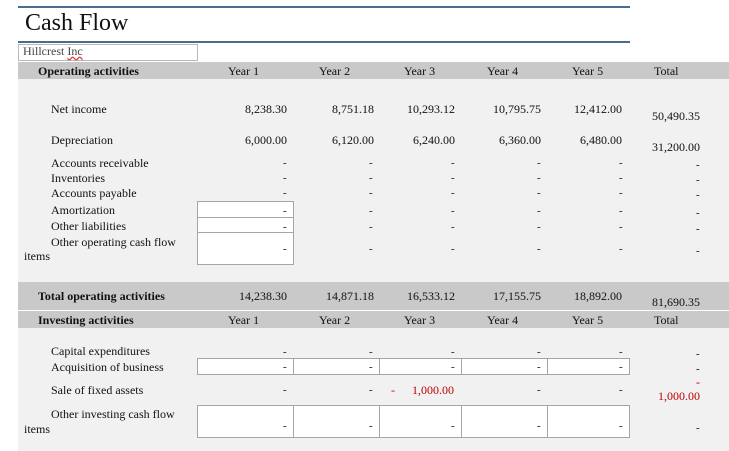  I want to click on total-op-y2: 14,871.18, so click(350, 296).